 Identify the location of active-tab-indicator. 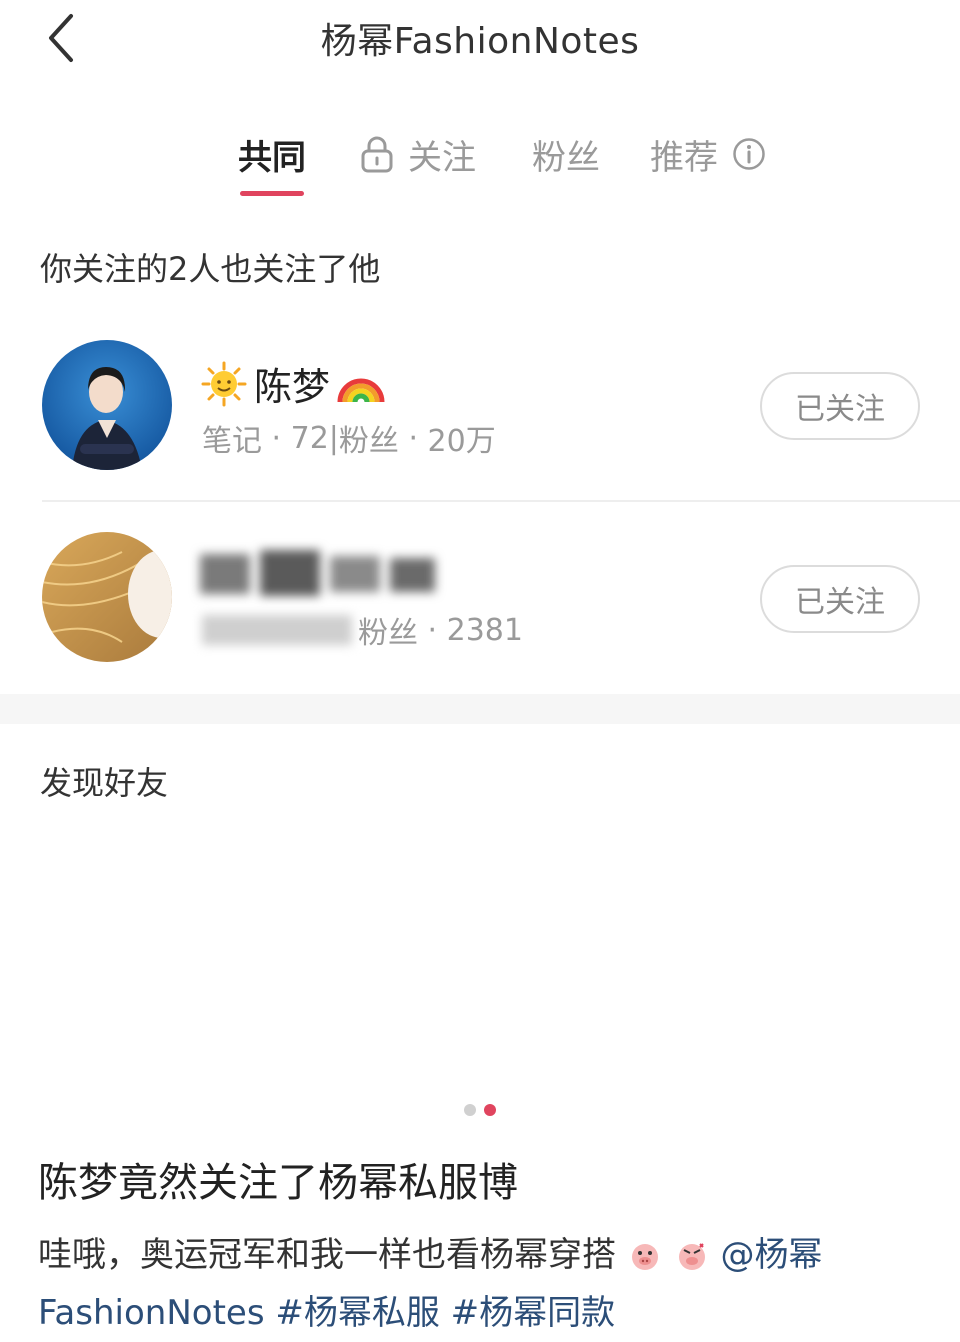
(272, 193).